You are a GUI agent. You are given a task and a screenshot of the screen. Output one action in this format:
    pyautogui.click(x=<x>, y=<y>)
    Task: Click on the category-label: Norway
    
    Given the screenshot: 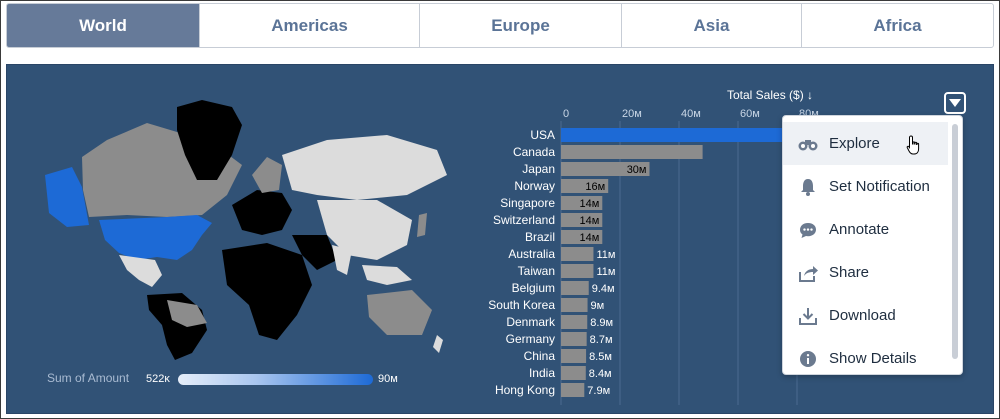 What is the action you would take?
    pyautogui.click(x=534, y=186)
    